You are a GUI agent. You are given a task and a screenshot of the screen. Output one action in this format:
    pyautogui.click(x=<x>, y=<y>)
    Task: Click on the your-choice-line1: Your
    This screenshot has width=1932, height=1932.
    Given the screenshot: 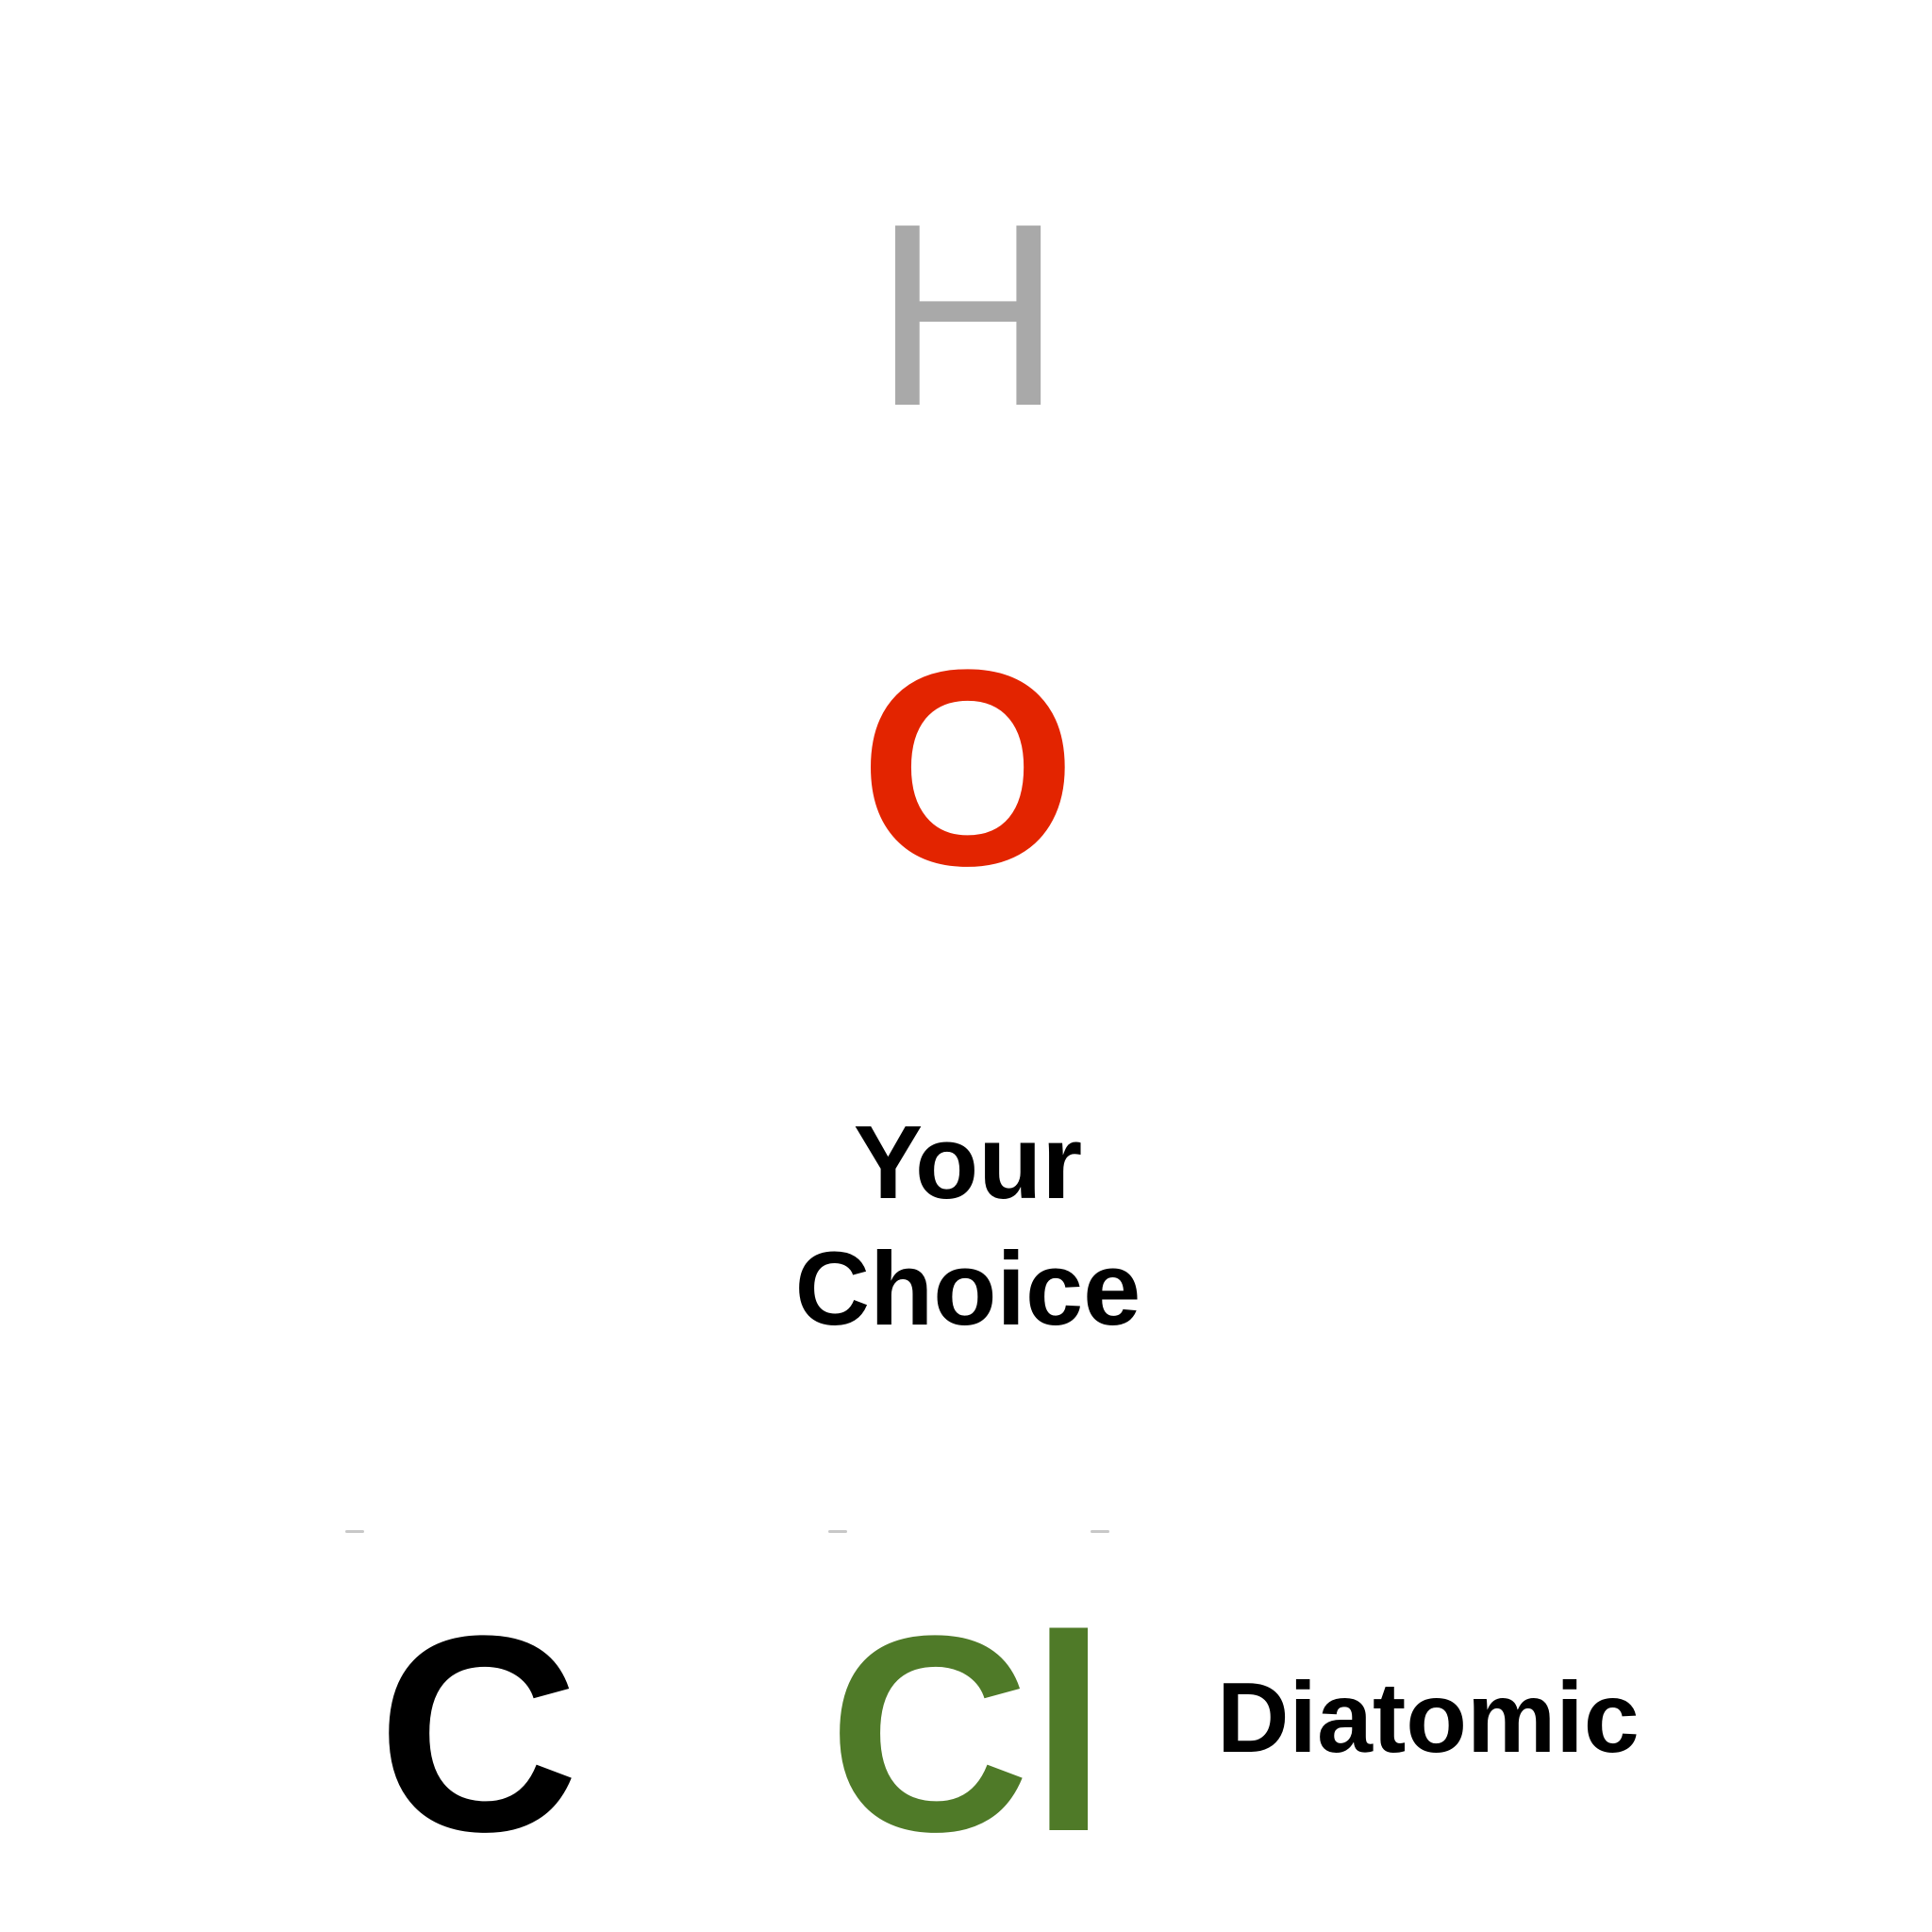 What is the action you would take?
    pyautogui.click(x=968, y=1163)
    